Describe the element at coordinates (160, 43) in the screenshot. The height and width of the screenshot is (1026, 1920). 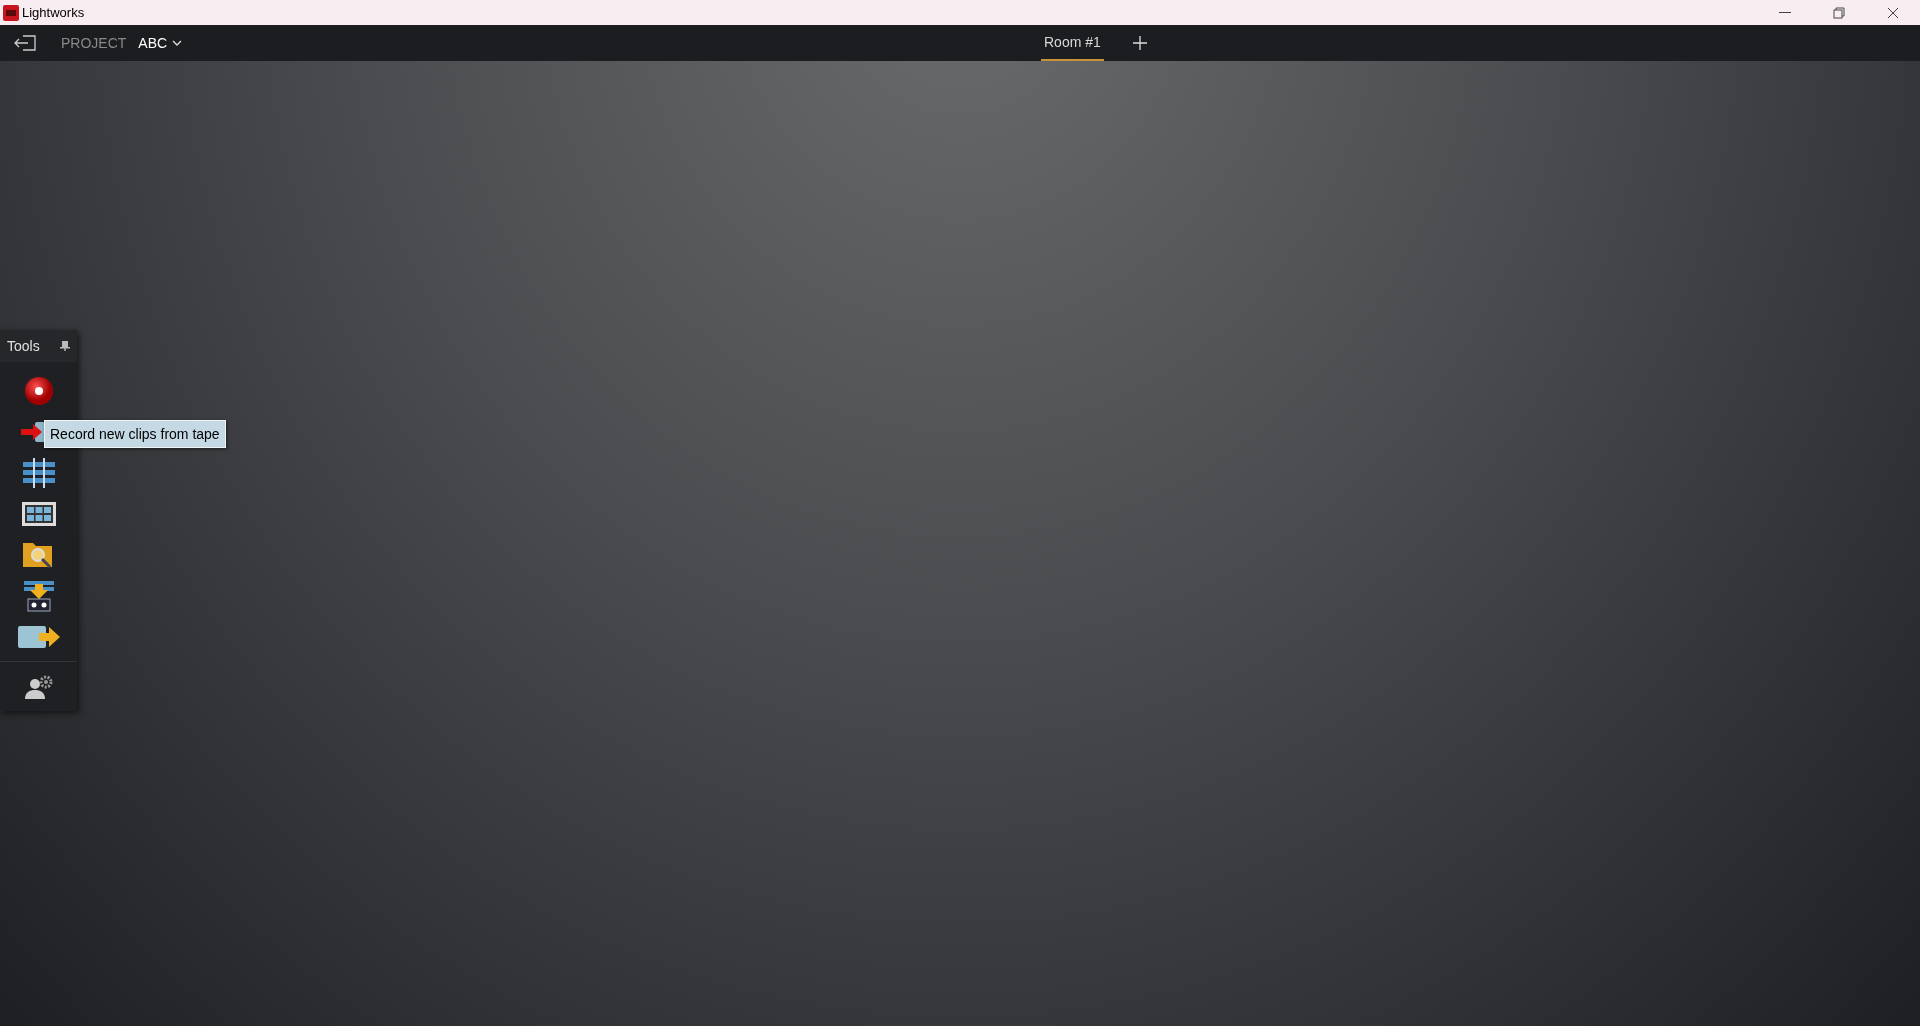
I see `project-dropdown: ABC` at that location.